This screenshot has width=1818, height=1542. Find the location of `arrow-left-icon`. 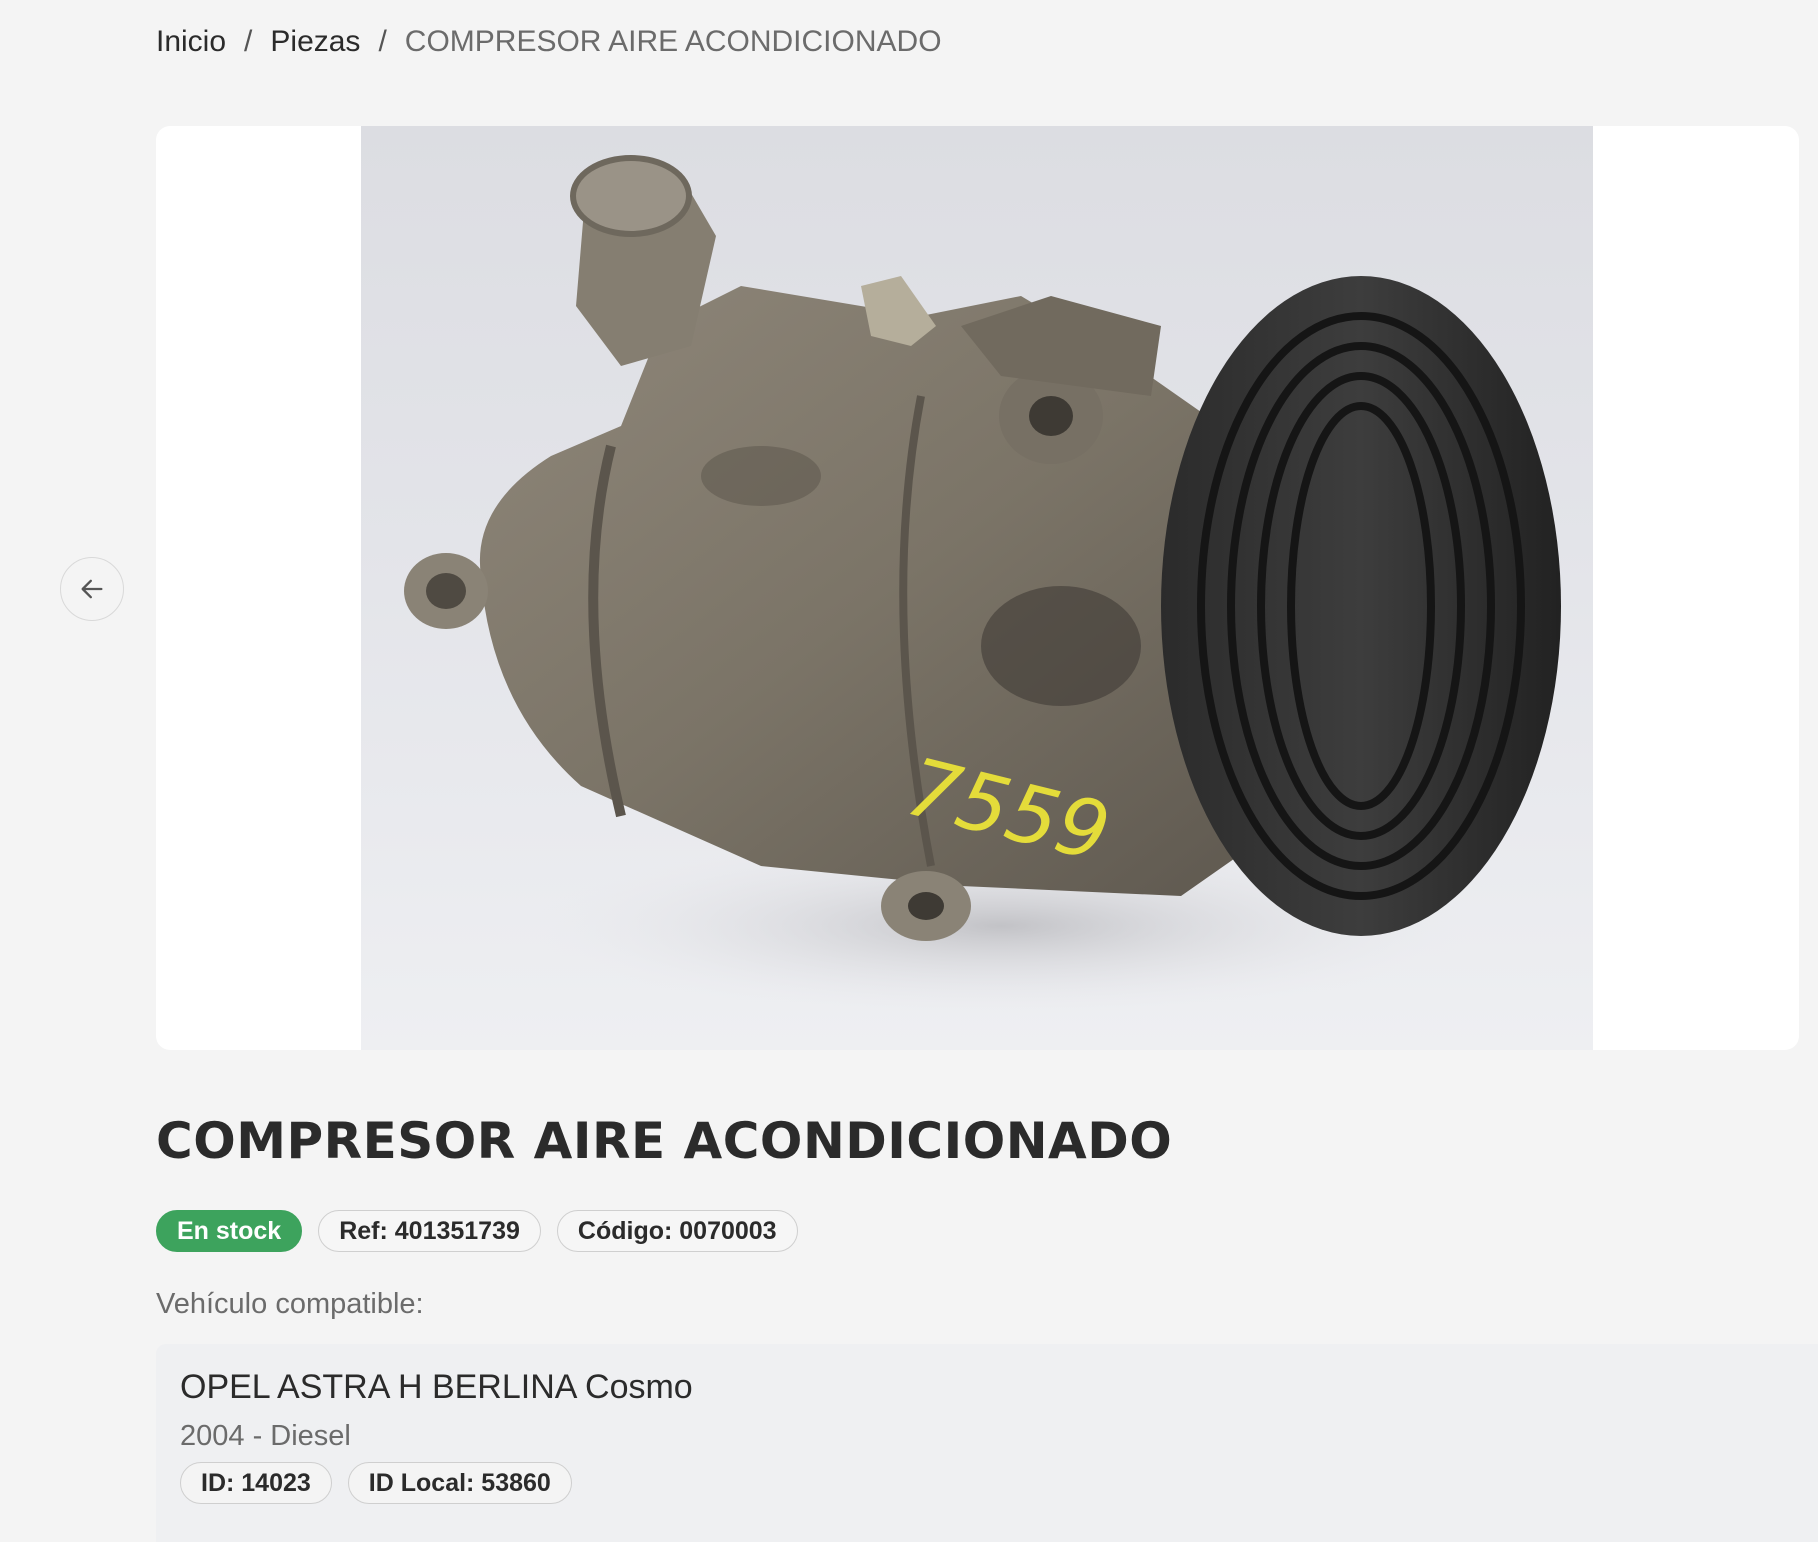

arrow-left-icon is located at coordinates (92, 589).